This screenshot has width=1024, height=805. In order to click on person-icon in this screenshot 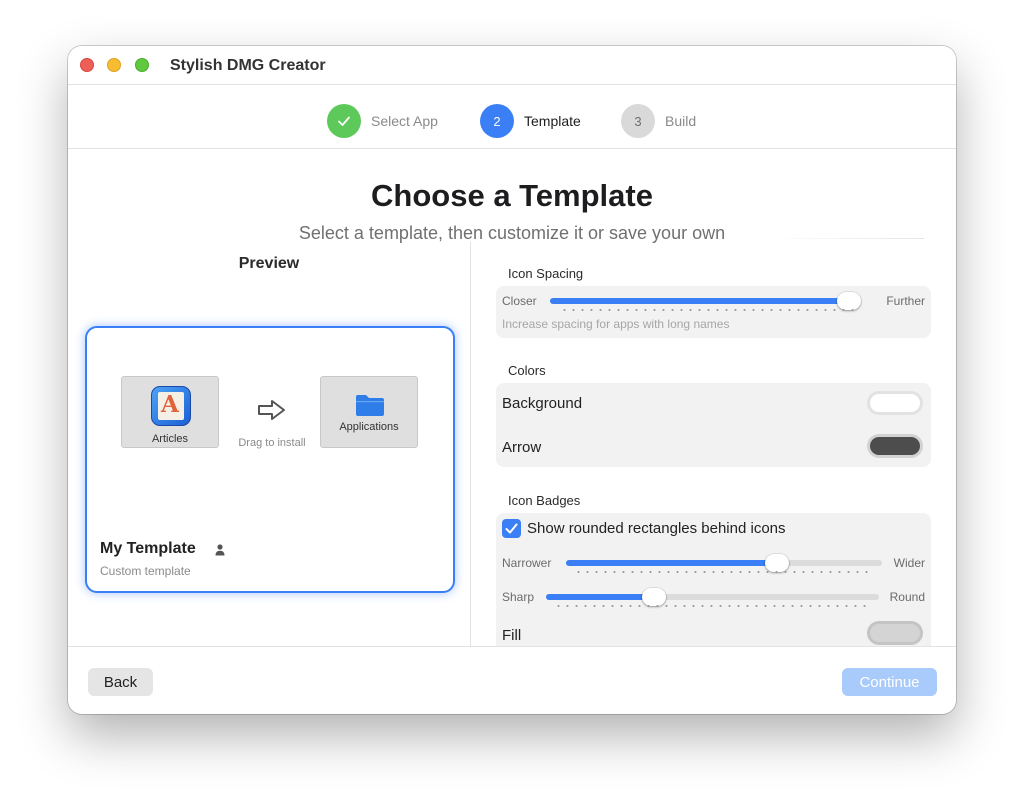, I will do `click(220, 550)`.